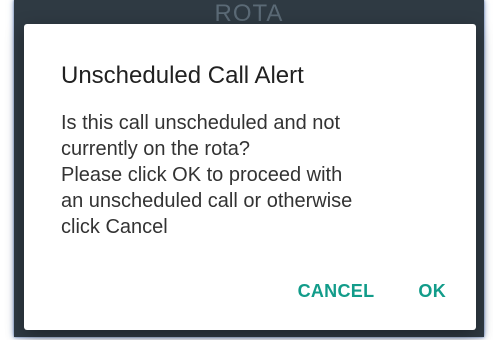  I want to click on dialog-actions: CANCEL OK, so click(372, 291).